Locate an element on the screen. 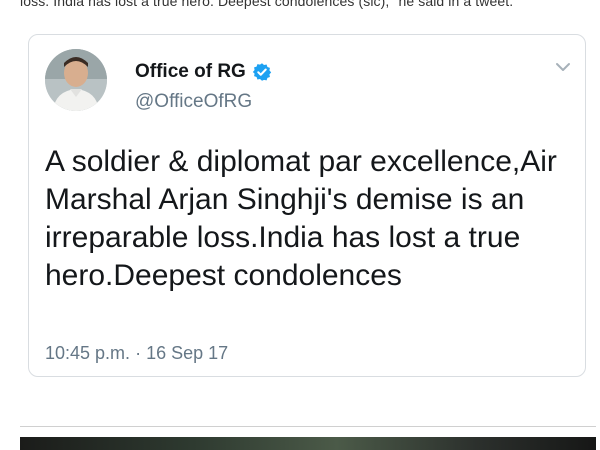 Image resolution: width=600 pixels, height=450 pixels. next-media-preview is located at coordinates (308, 443).